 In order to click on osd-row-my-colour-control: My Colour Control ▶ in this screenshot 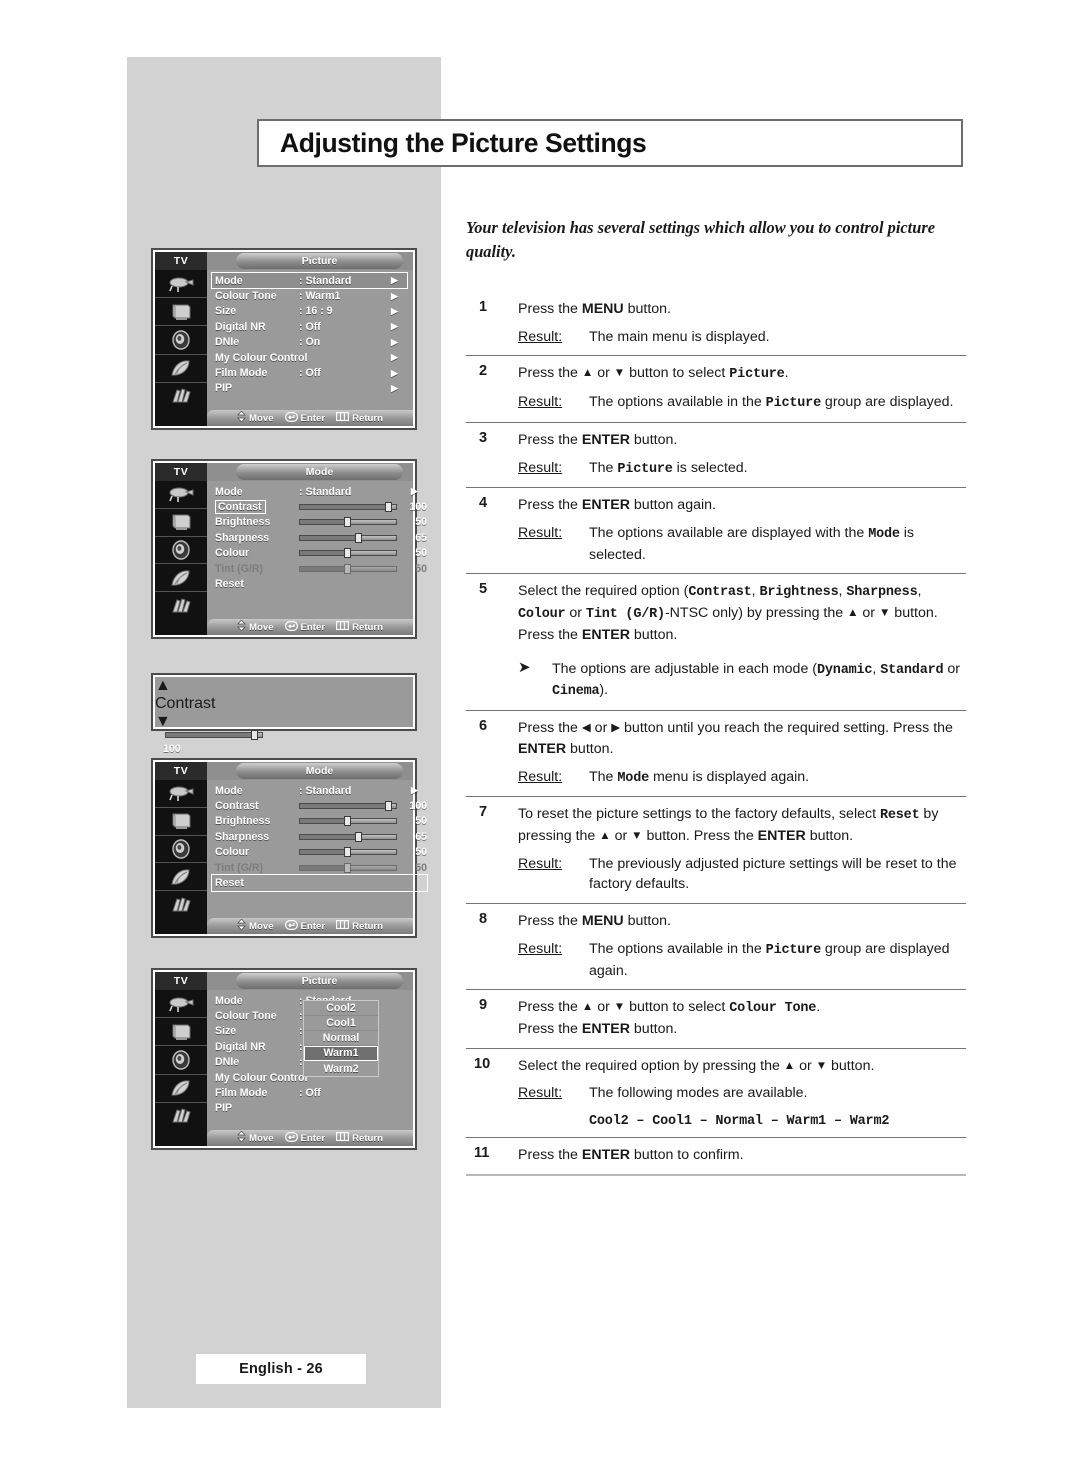, I will do `click(309, 357)`.